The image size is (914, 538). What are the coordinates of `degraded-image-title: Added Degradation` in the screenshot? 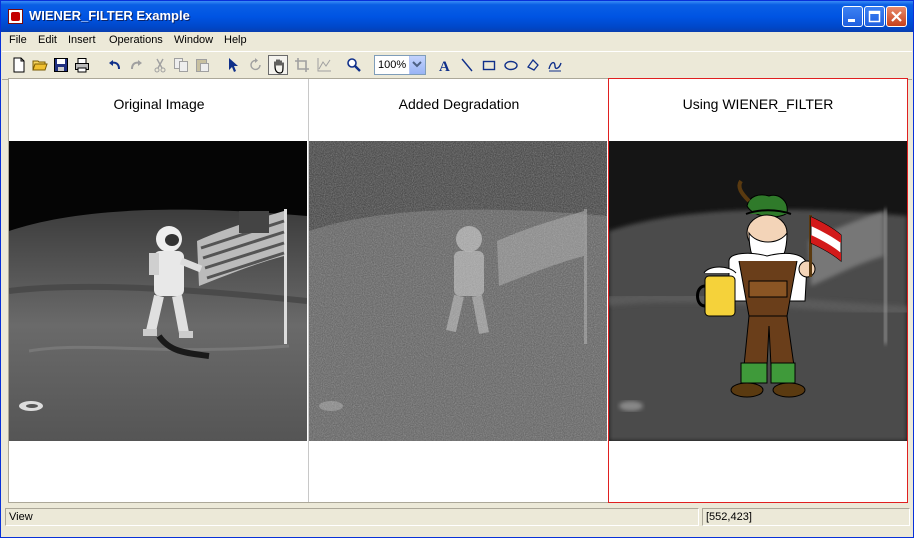 It's located at (459, 104).